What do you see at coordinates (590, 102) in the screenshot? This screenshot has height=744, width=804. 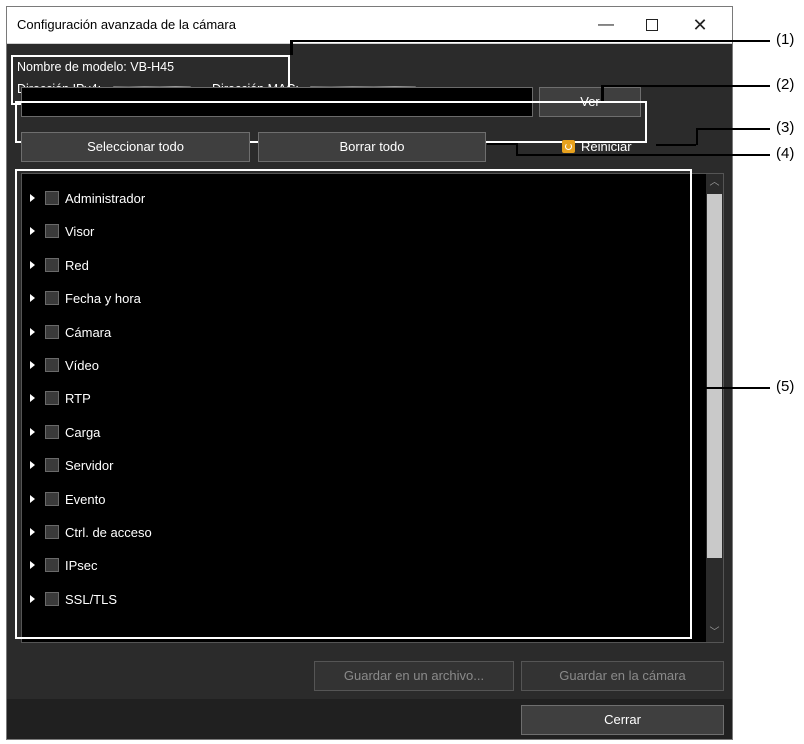 I see `view-button: Ver` at bounding box center [590, 102].